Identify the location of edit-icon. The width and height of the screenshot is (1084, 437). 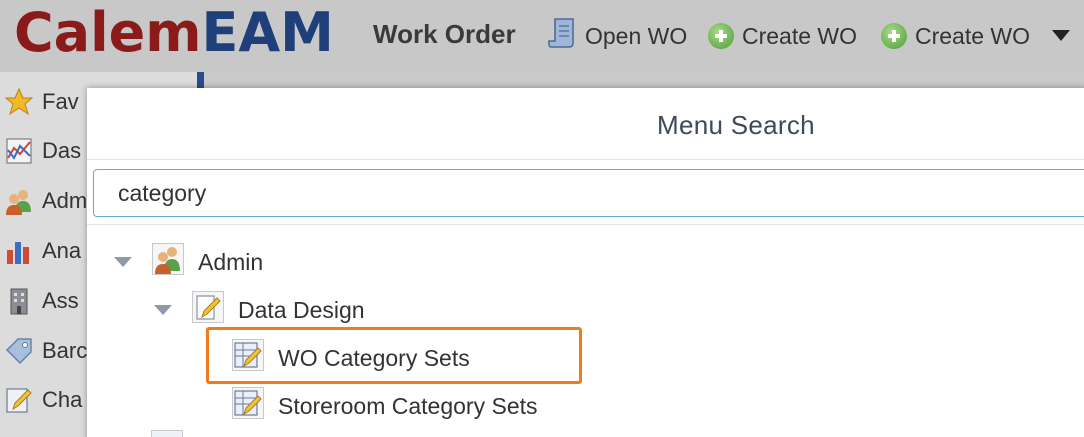
(19, 400).